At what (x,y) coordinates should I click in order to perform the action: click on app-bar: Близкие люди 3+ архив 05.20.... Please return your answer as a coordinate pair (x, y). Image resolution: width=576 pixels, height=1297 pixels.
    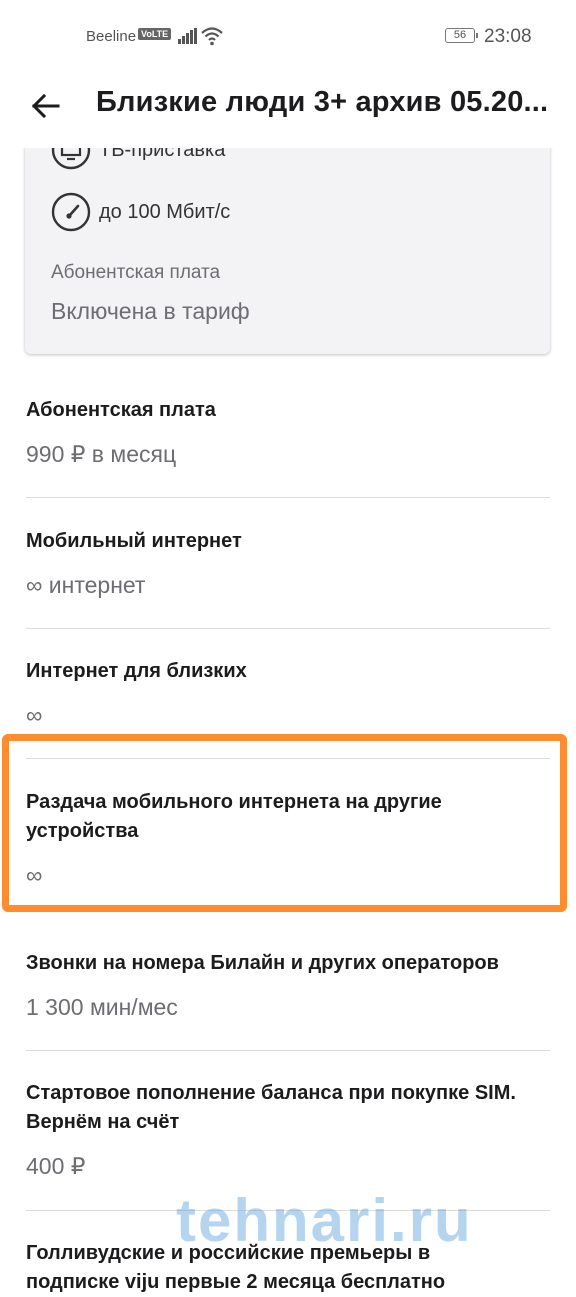
    Looking at the image, I should click on (288, 110).